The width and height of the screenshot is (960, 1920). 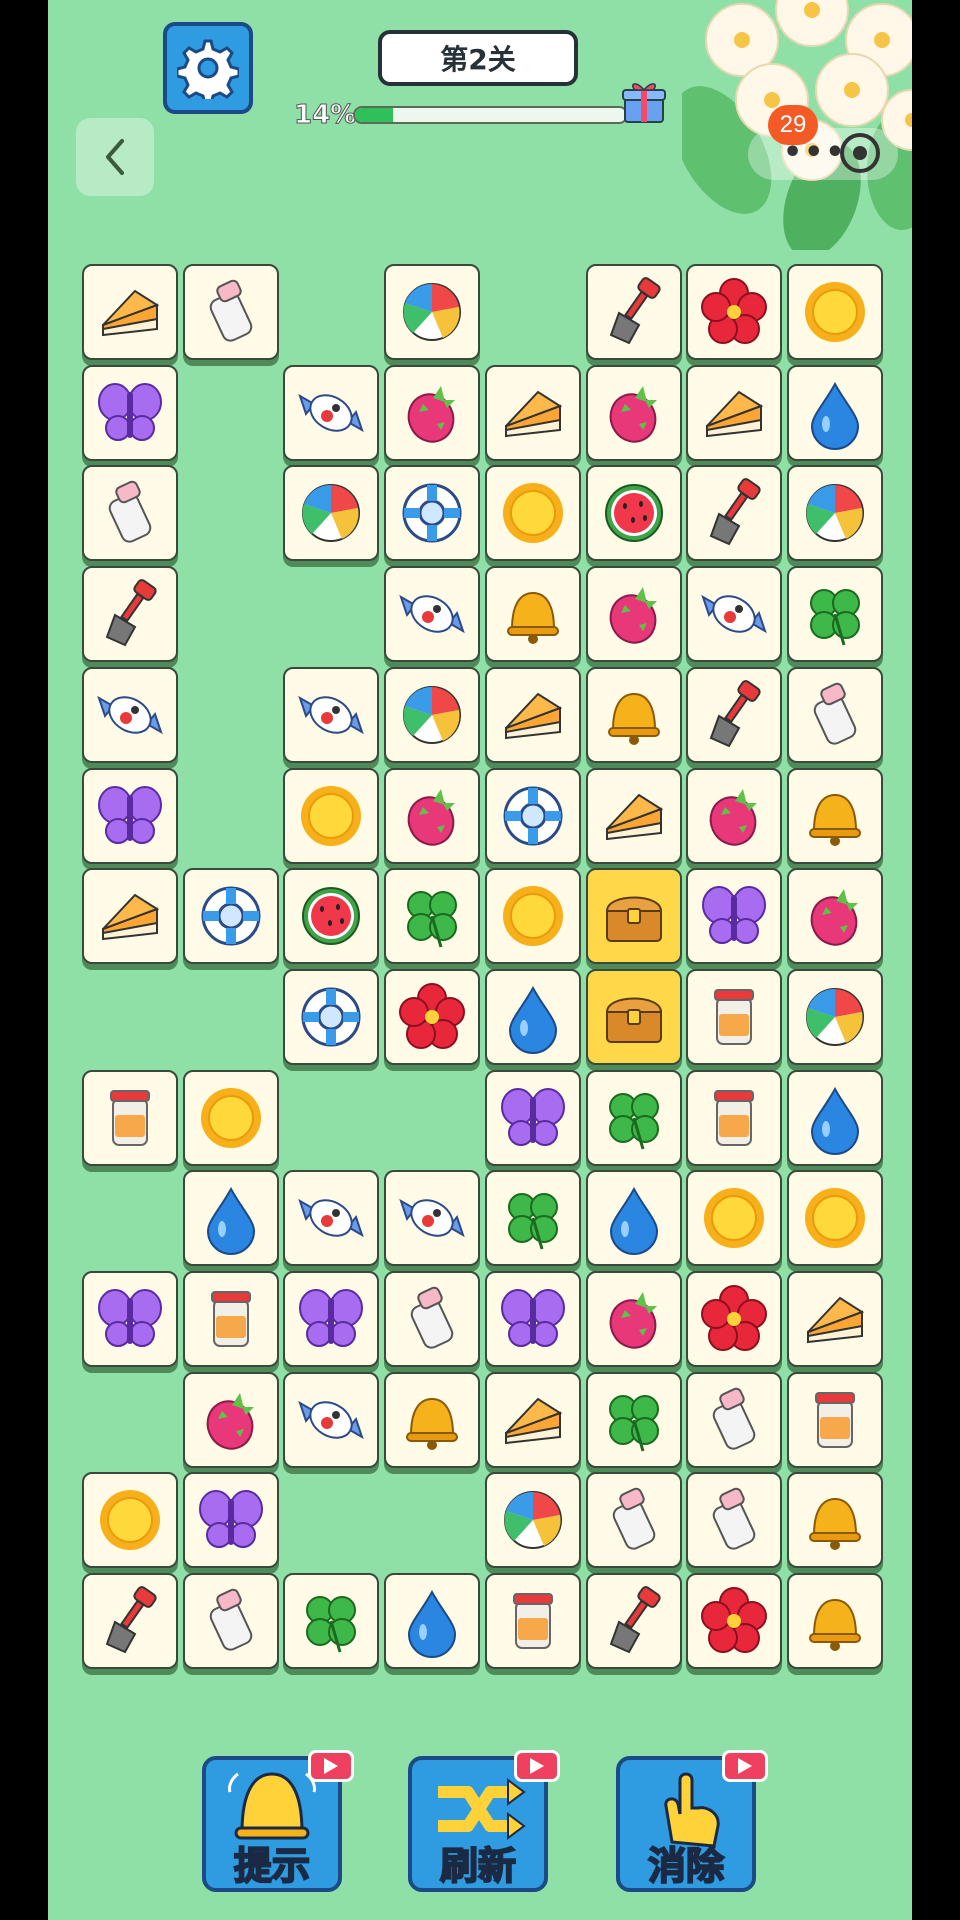 I want to click on shuffle-powerup-button: 刷新, so click(x=484, y=1821).